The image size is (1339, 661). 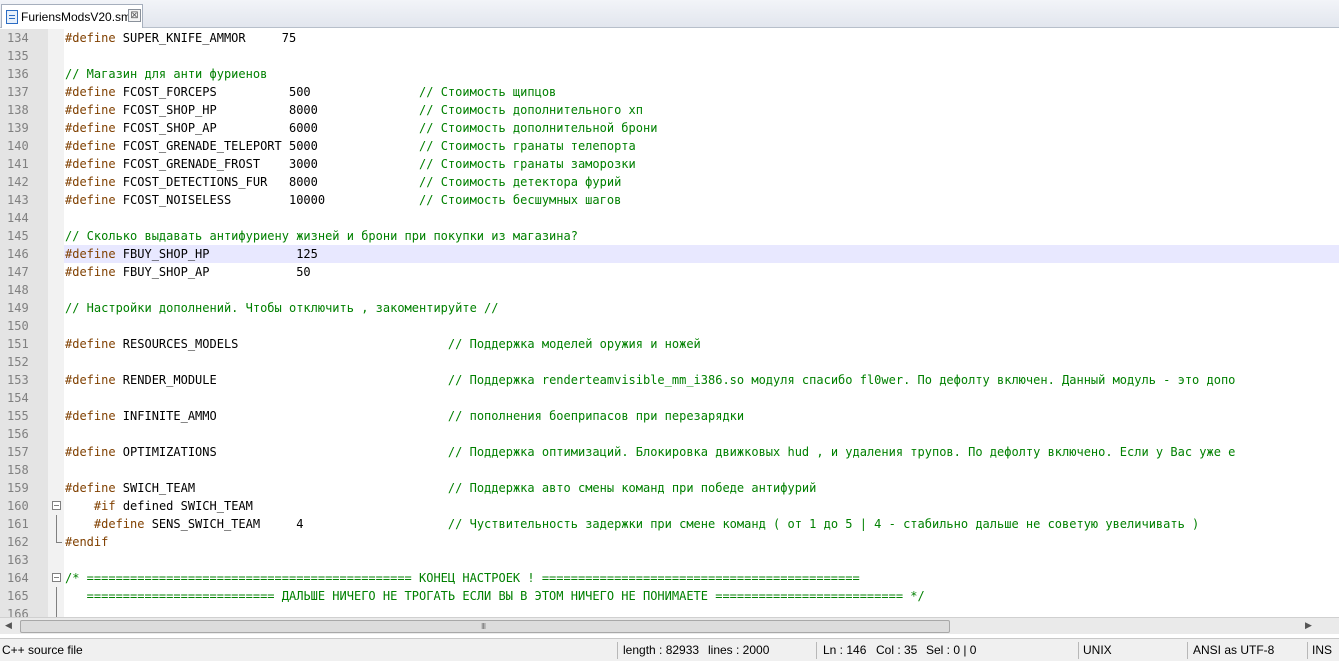 What do you see at coordinates (134, 15) in the screenshot?
I see `close-icon: ⊠` at bounding box center [134, 15].